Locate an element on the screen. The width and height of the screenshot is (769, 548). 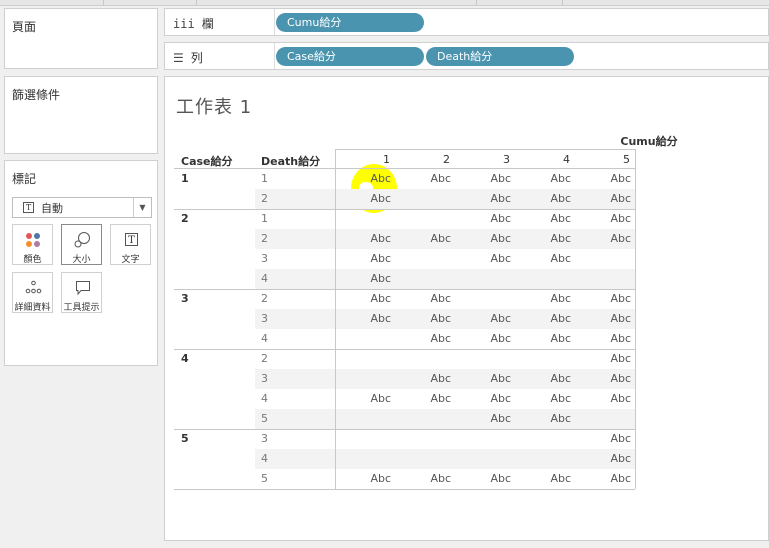
pages-card: 頁面 is located at coordinates (81, 38).